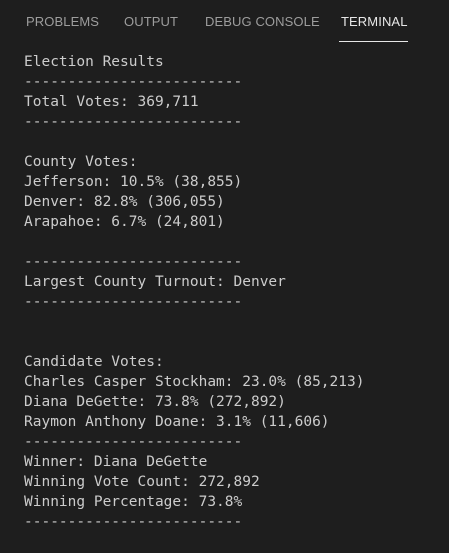 The width and height of the screenshot is (449, 553). I want to click on tab-problems: PROBLEMS, so click(62, 21).